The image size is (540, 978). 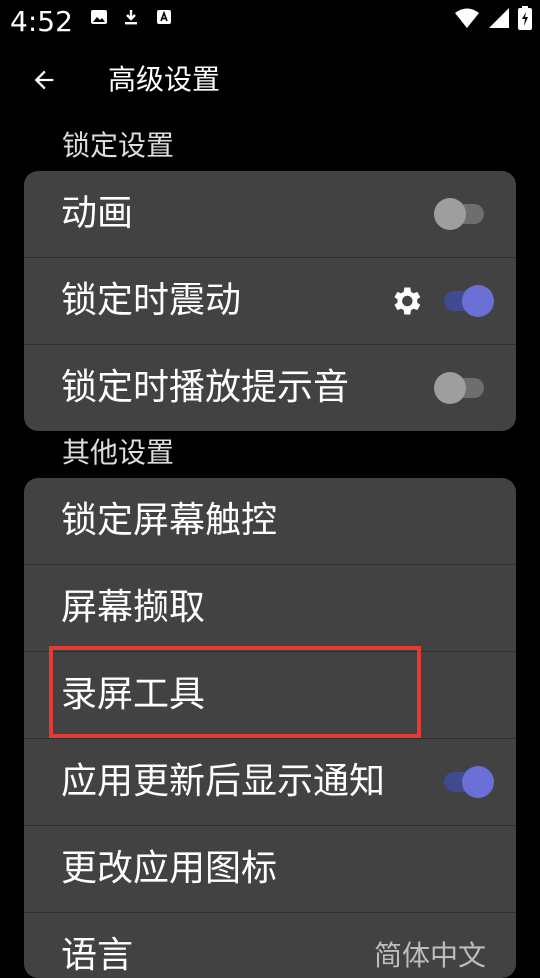 I want to click on back-button, so click(x=44, y=80).